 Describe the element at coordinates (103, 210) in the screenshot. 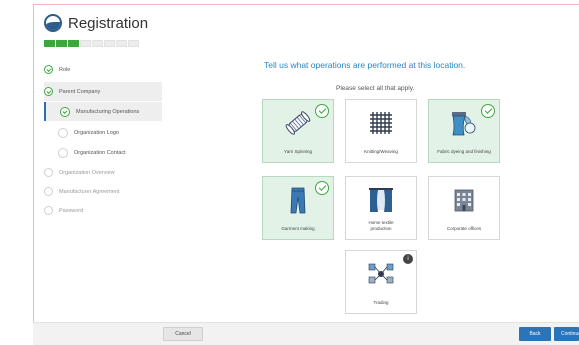

I see `sidebar-step-password: Password` at that location.